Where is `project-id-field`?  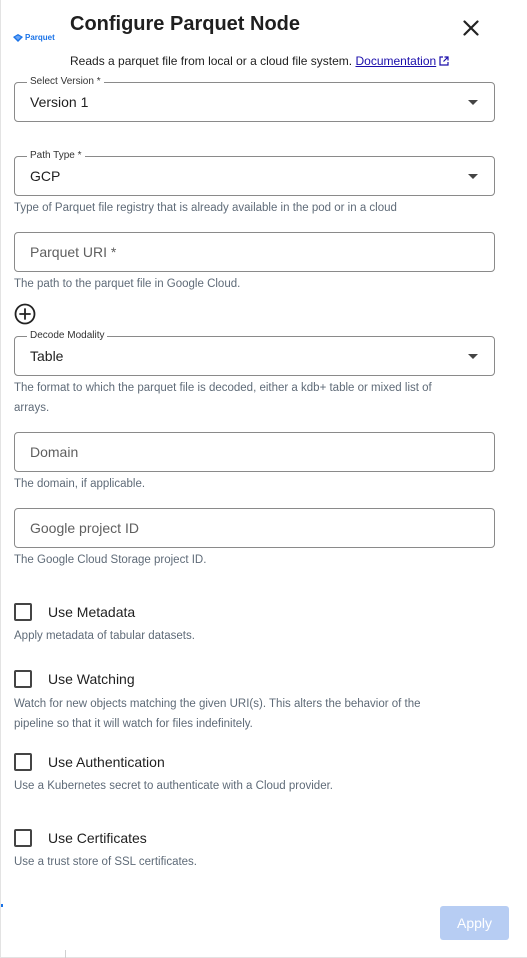 project-id-field is located at coordinates (254, 528).